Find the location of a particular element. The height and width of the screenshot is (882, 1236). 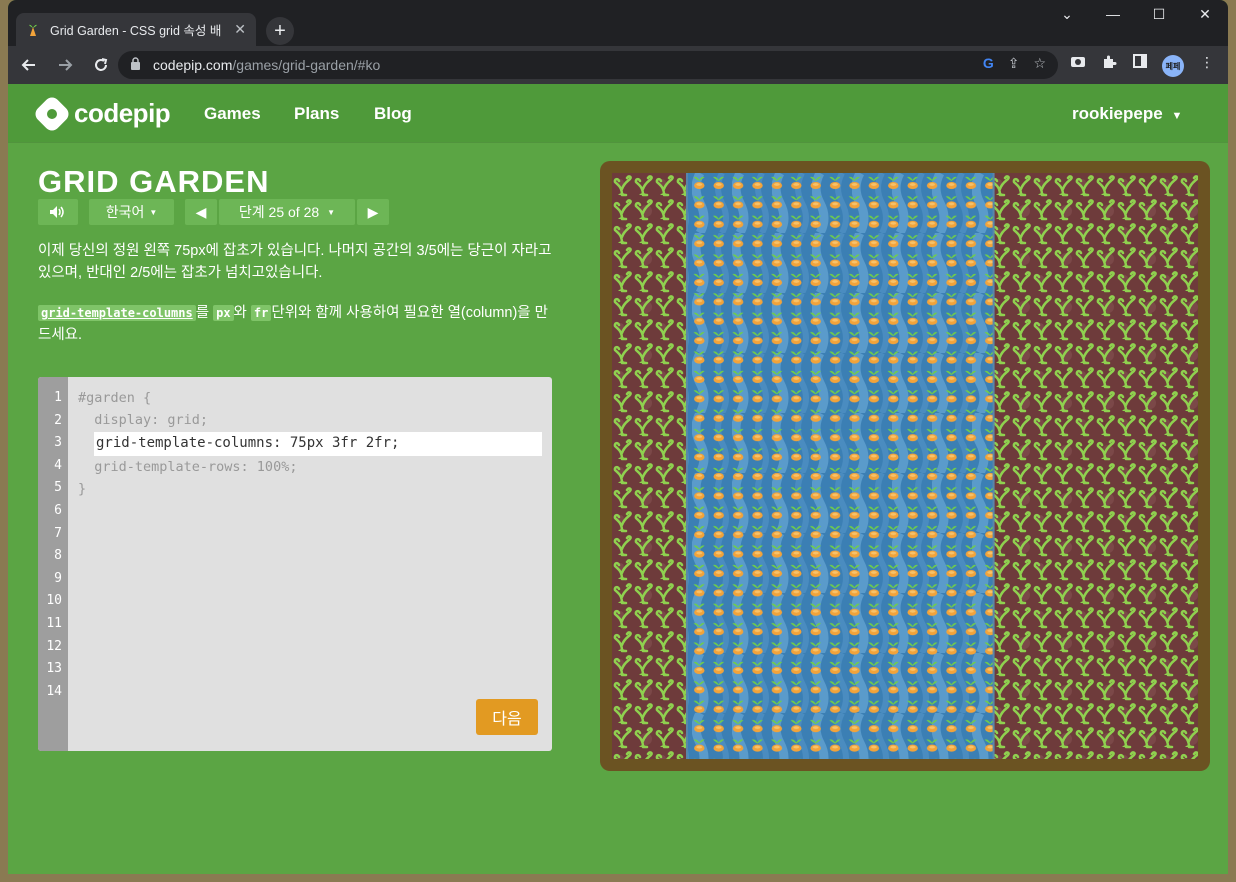

next-button: 다음 is located at coordinates (507, 717).